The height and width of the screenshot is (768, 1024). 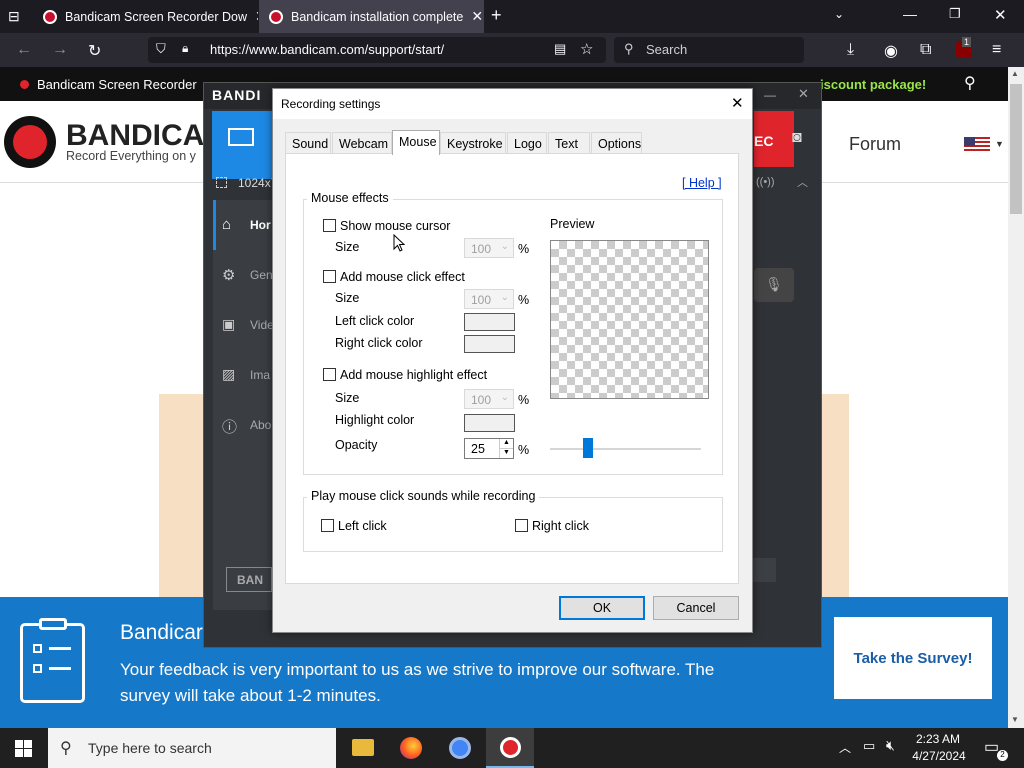 I want to click on menu-icon: ≡, so click(x=996, y=50).